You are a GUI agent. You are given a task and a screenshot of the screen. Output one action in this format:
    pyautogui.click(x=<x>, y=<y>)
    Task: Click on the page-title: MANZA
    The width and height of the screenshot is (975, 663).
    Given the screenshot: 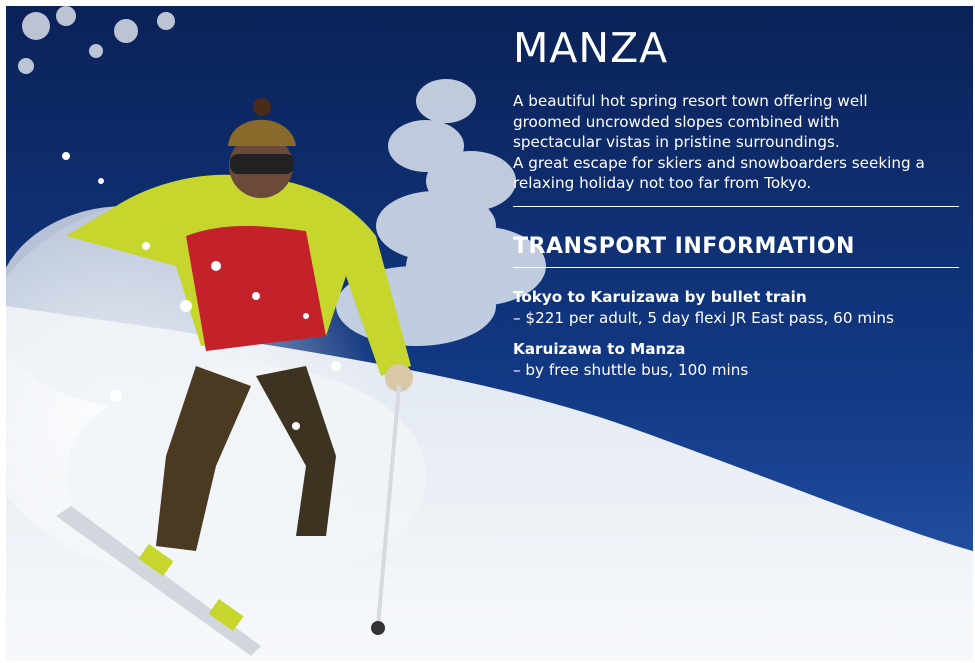 What is the action you would take?
    pyautogui.click(x=591, y=48)
    